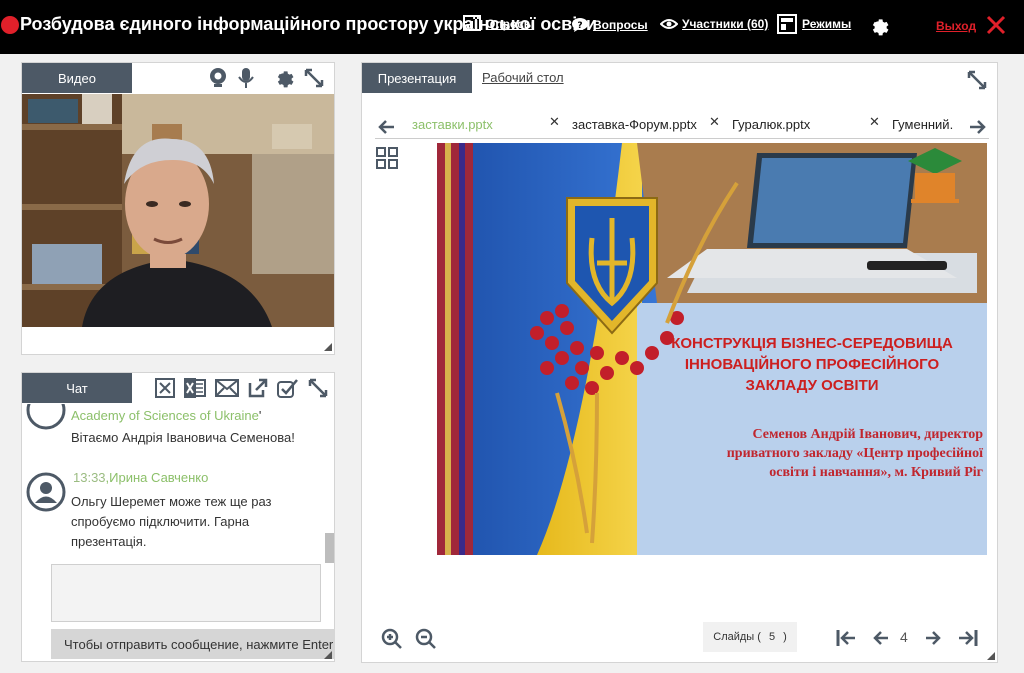 Image resolution: width=1024 pixels, height=673 pixels. What do you see at coordinates (750, 637) in the screenshot?
I see `slides-counter: Слайды ( 5 )` at bounding box center [750, 637].